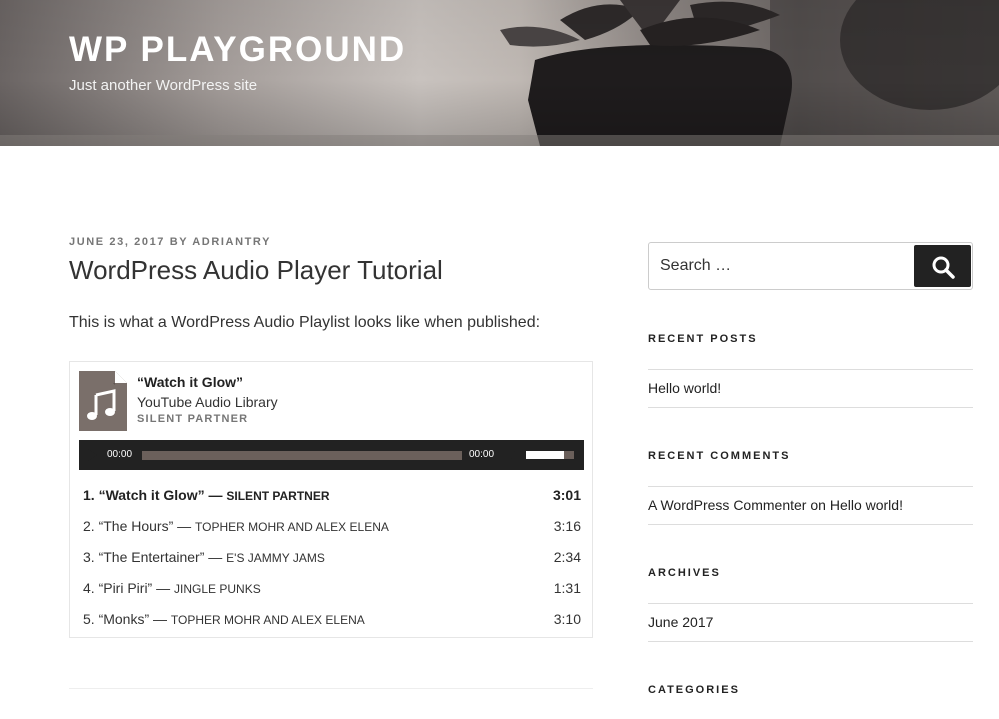  Describe the element at coordinates (120, 454) in the screenshot. I see `current-time: 00:00` at that location.